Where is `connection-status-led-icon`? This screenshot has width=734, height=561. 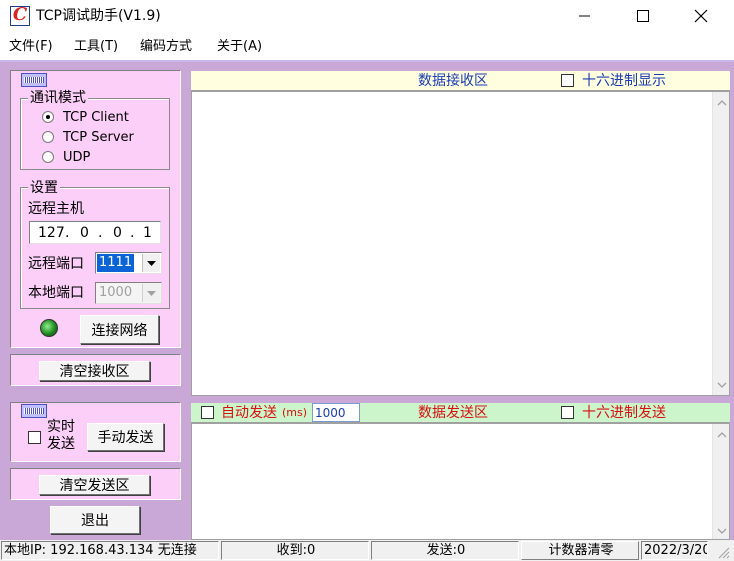 connection-status-led-icon is located at coordinates (49, 328).